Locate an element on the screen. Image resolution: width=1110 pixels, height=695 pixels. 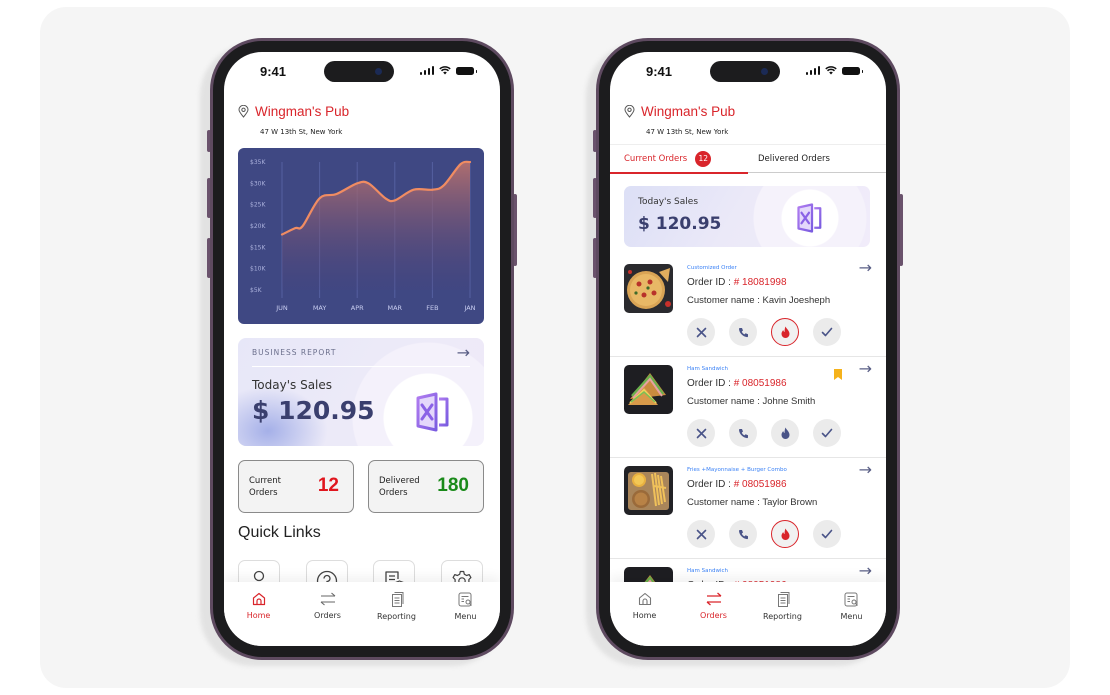
document-icon is located at coordinates (397, 599).